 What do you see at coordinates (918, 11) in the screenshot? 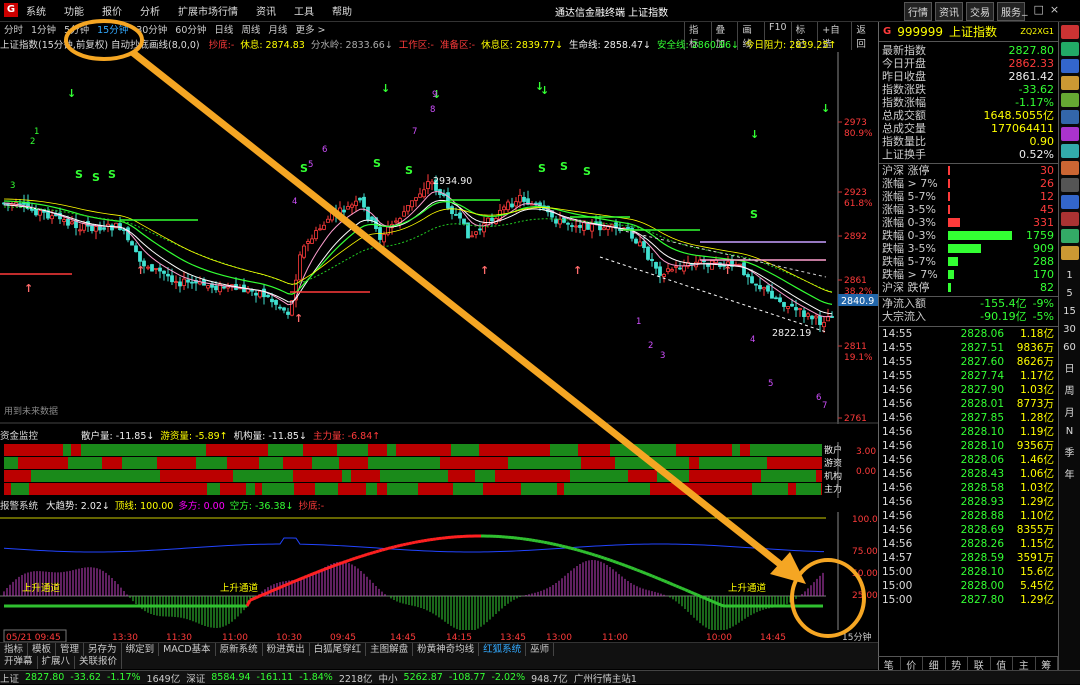
I see `top-button: 行情` at bounding box center [918, 11].